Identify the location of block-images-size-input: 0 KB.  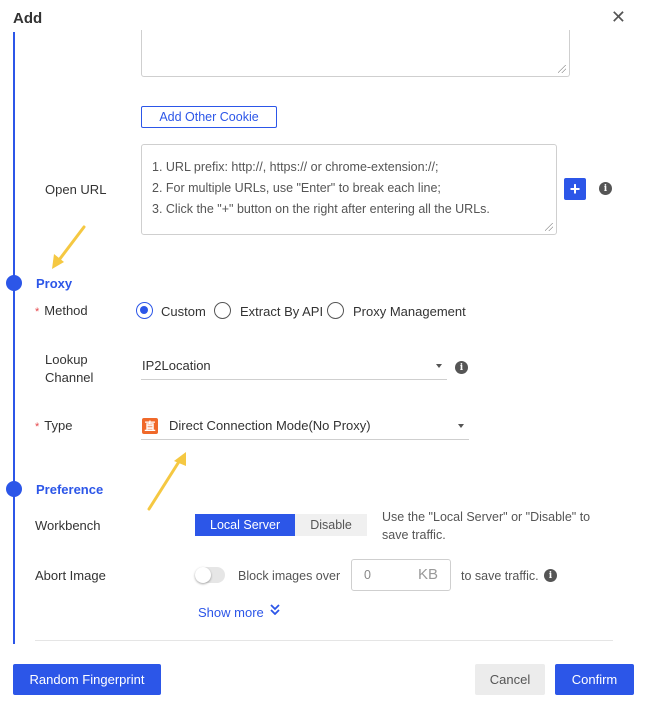
(401, 575).